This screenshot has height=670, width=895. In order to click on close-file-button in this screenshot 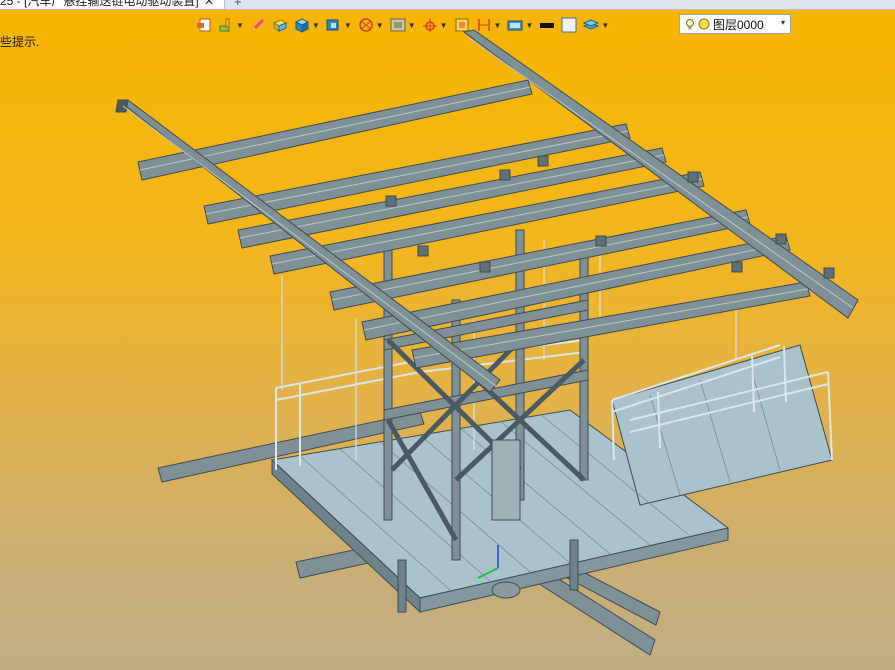, I will do `click(204, 25)`.